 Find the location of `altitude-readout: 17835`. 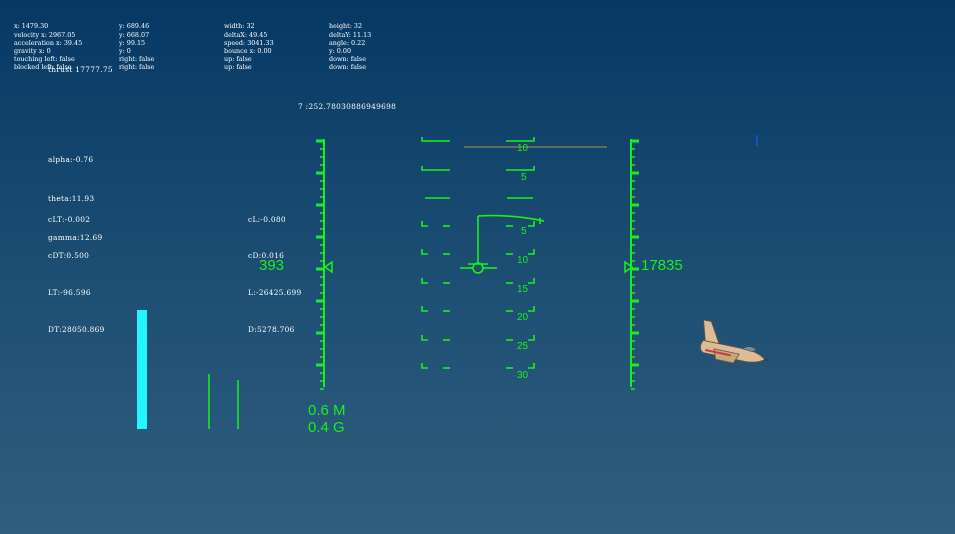

altitude-readout: 17835 is located at coordinates (662, 265).